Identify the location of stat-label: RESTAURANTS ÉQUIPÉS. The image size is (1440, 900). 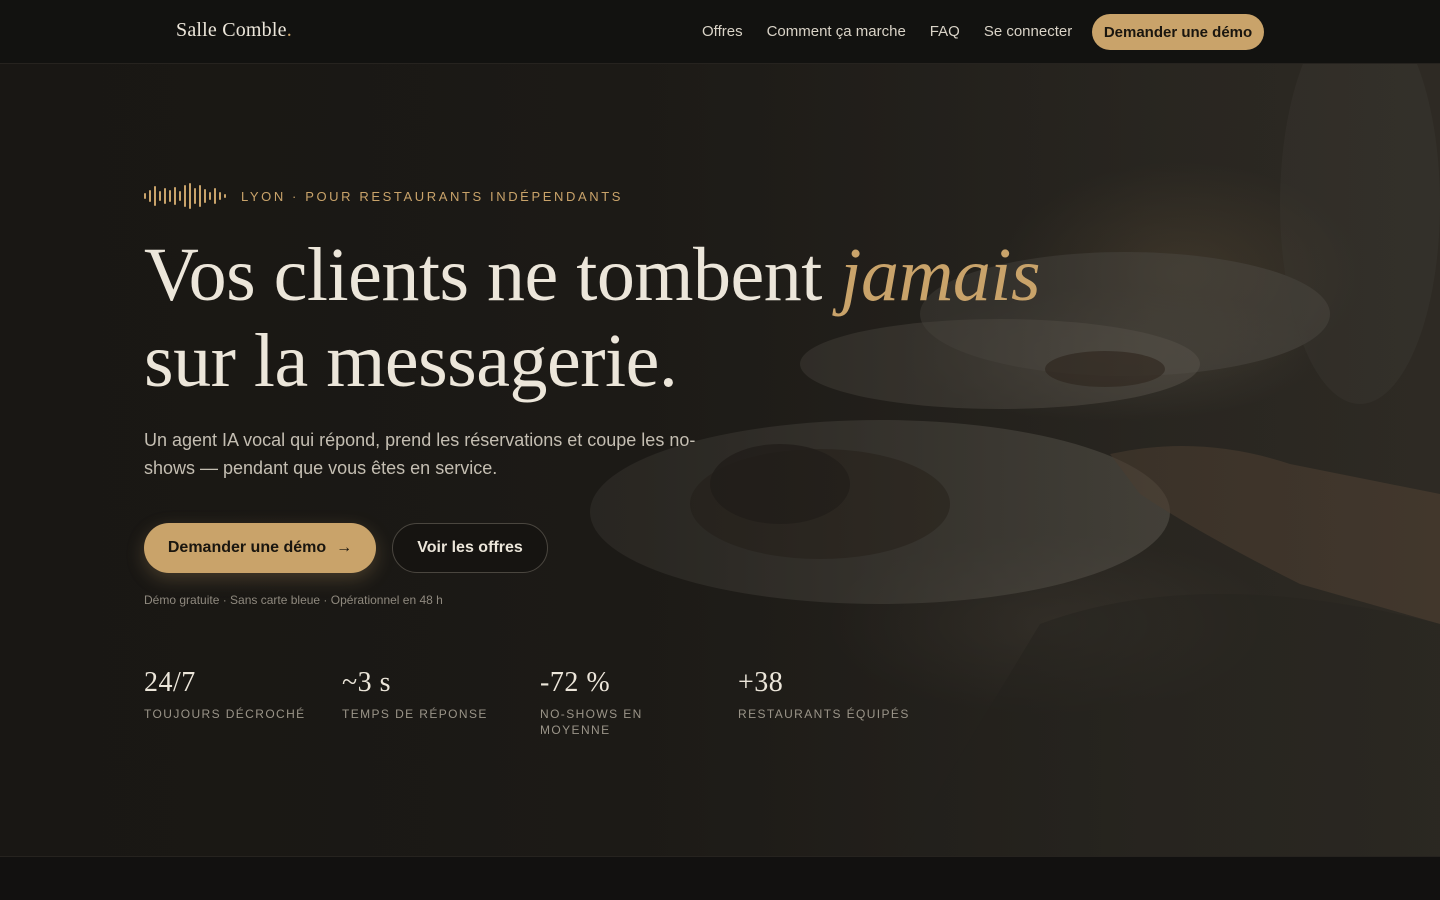
(824, 714).